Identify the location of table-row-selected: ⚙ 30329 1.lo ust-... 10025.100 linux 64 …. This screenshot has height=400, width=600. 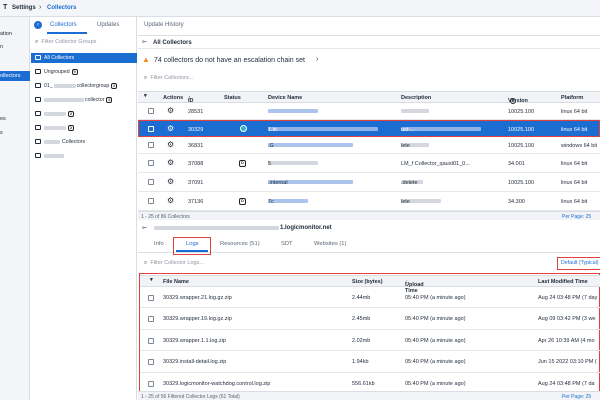
(369, 128).